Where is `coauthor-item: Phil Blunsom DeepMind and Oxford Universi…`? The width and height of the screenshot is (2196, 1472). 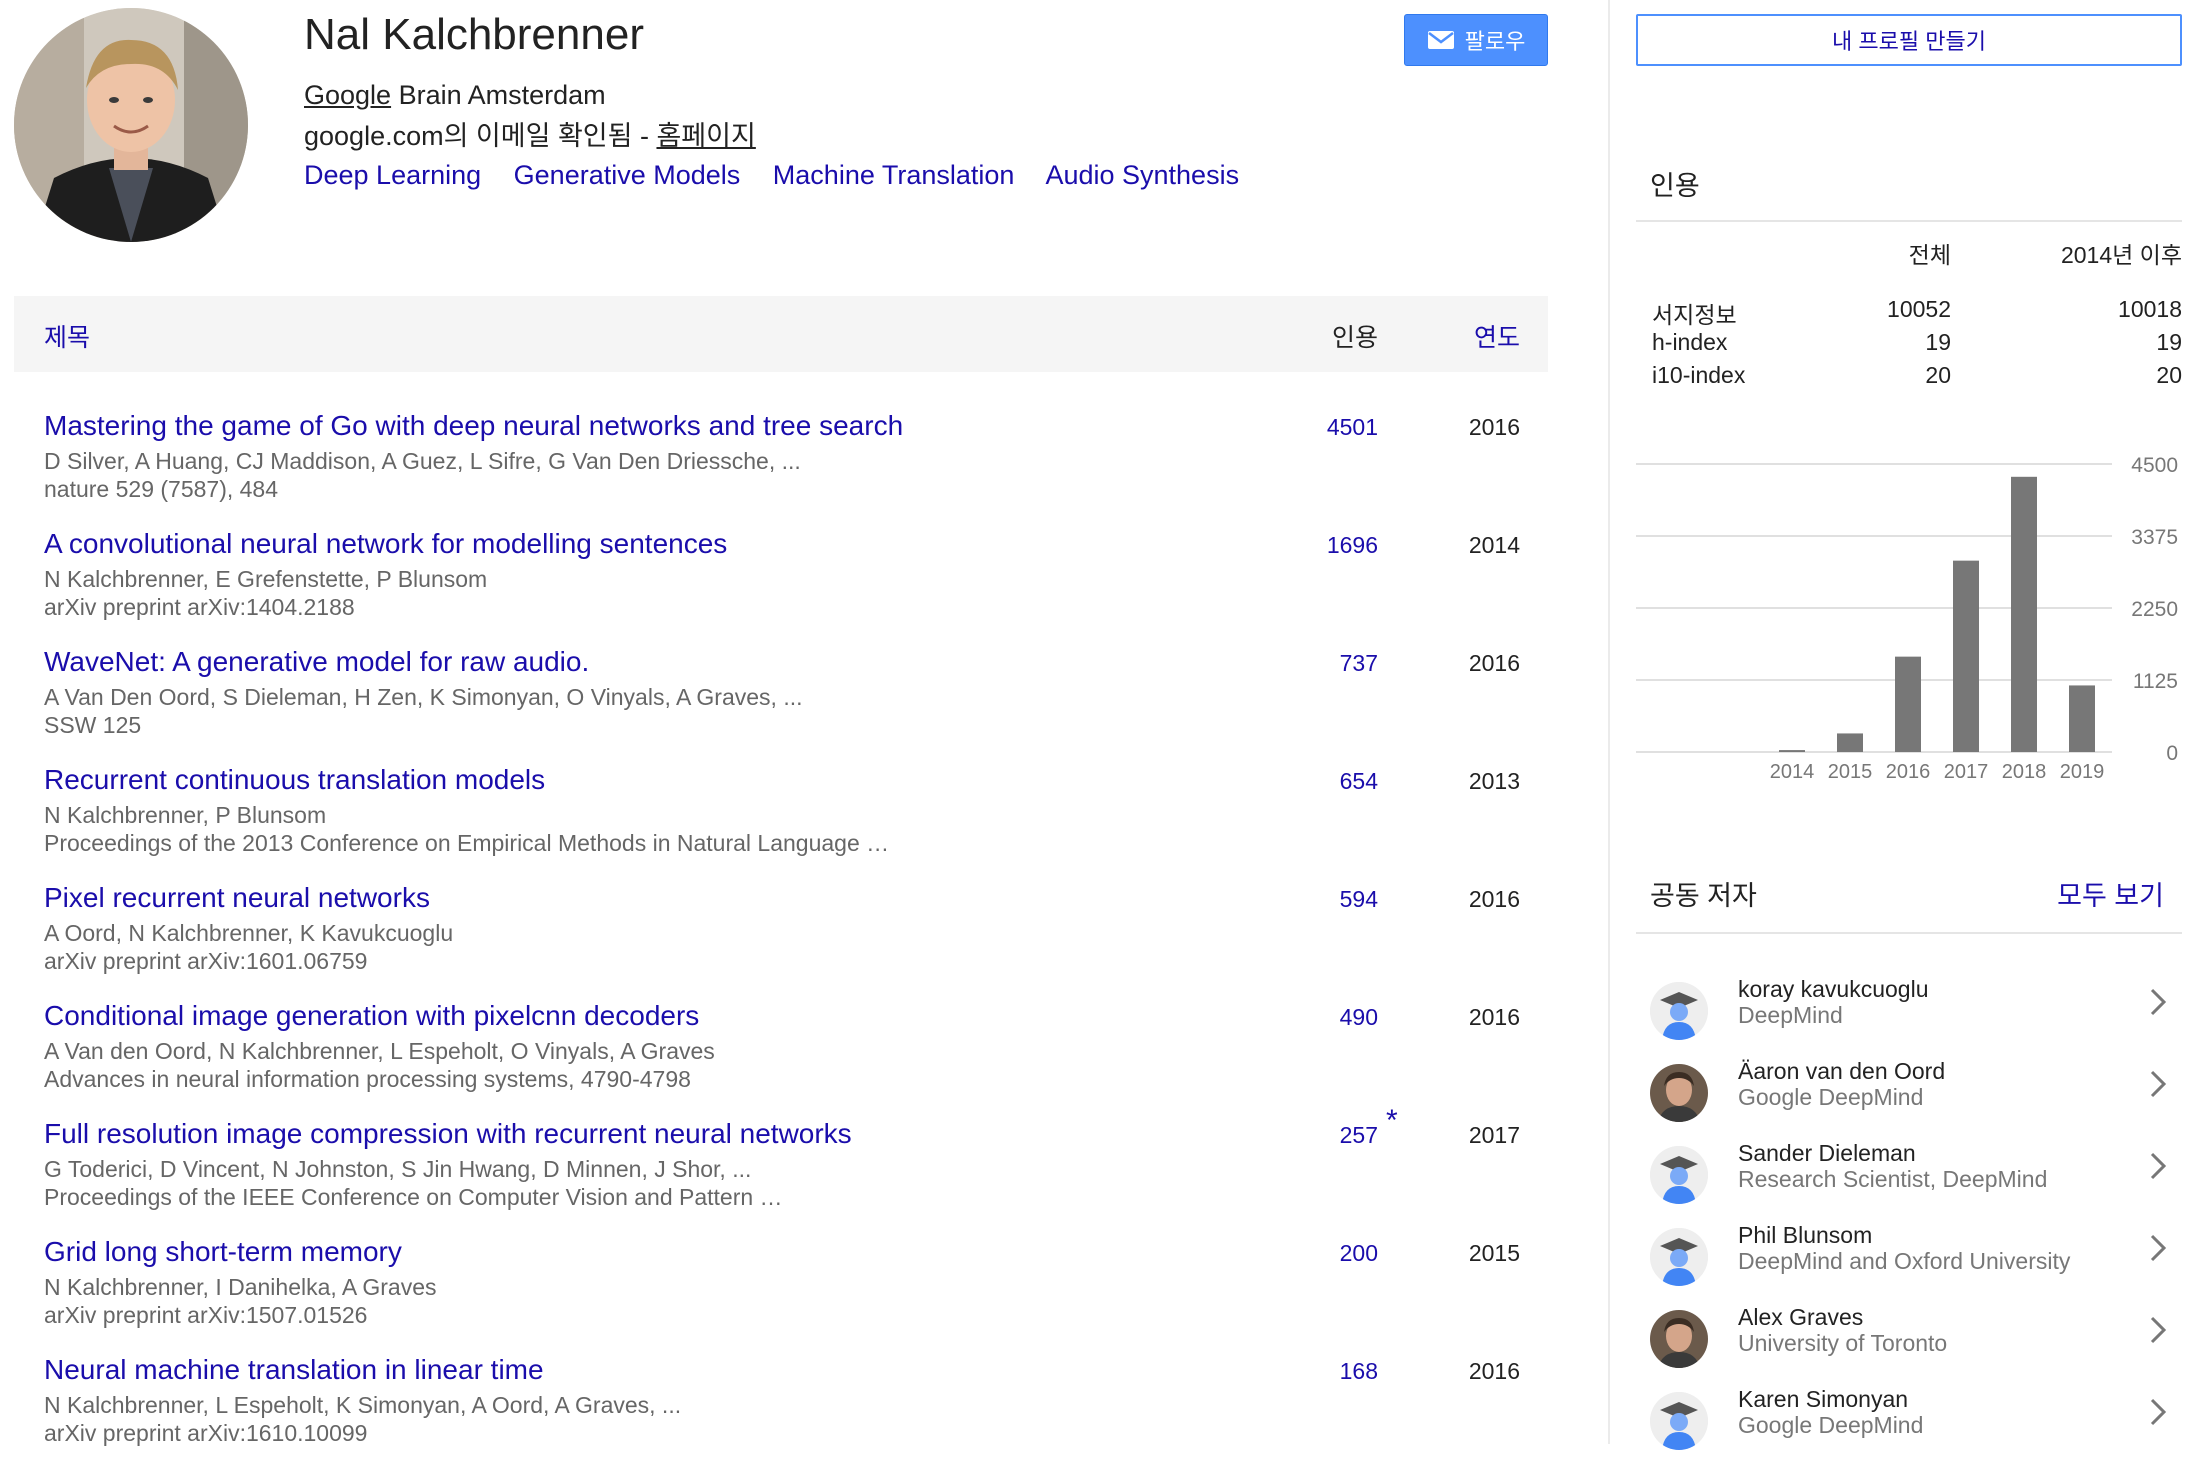 coauthor-item: Phil Blunsom DeepMind and Oxford Universi… is located at coordinates (1909, 1258).